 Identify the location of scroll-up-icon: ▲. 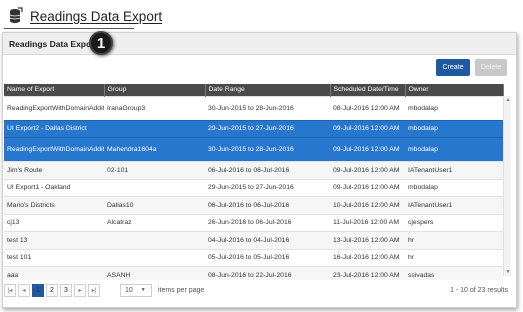
(508, 100).